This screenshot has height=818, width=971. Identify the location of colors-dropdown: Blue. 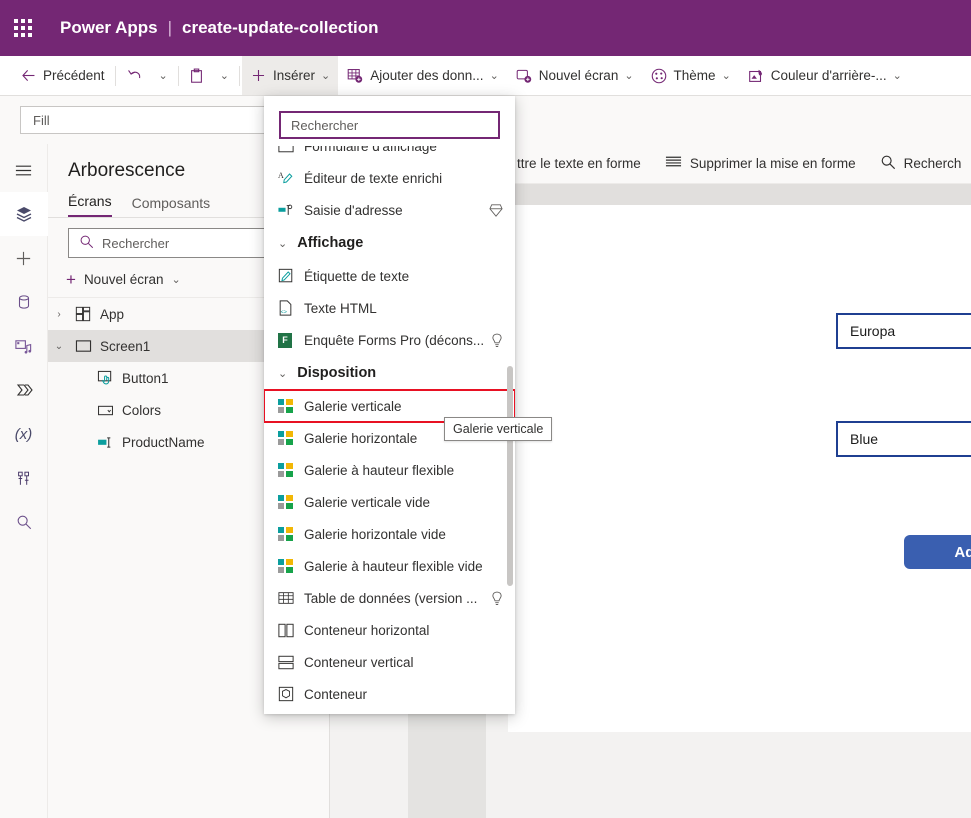
(903, 439).